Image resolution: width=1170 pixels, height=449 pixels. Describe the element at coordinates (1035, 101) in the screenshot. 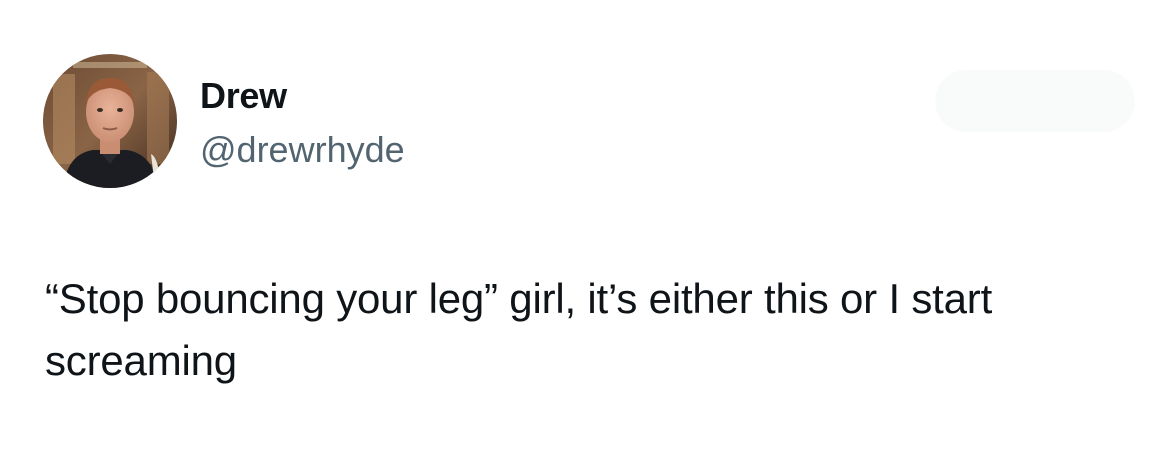

I see `follow-button` at that location.